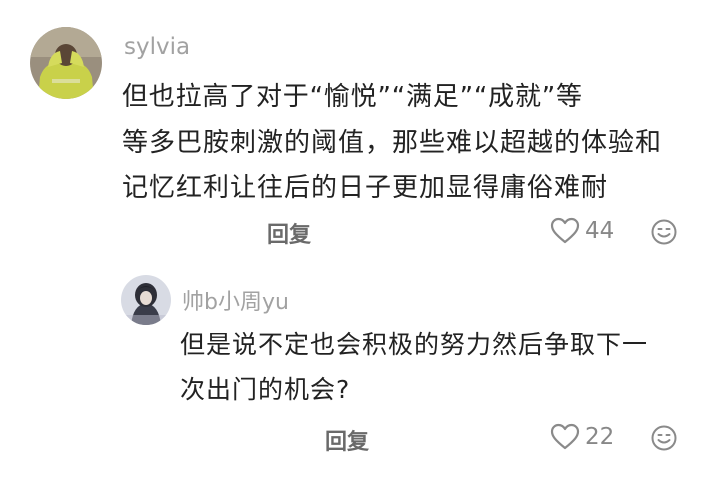 The image size is (720, 478). Describe the element at coordinates (392, 143) in the screenshot. I see `comment-text-line: 等多巴胺刺激的阈值，那些难以超越的体验和` at that location.